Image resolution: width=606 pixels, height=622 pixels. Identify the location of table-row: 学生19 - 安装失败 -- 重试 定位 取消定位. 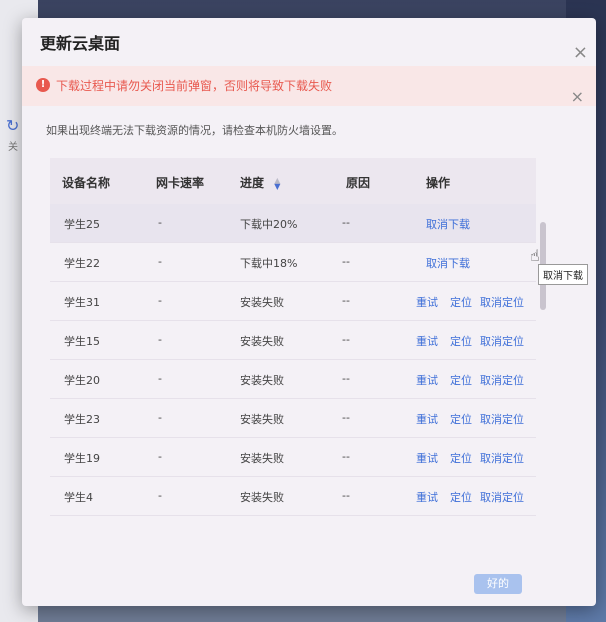
(293, 457).